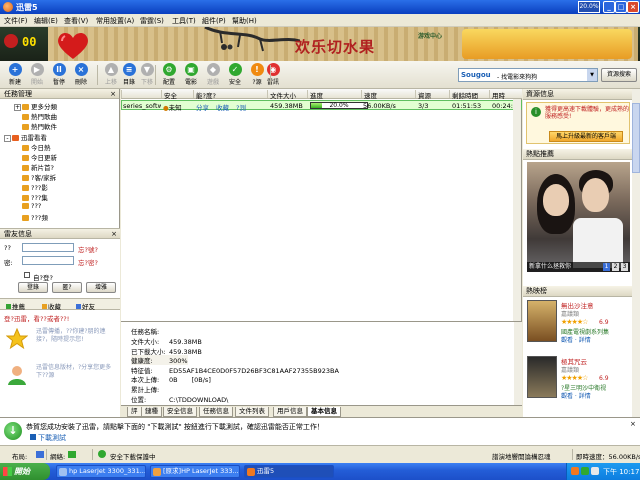 This screenshot has width=640, height=480. What do you see at coordinates (517, 210) in the screenshot?
I see `task-list-scrollbar` at bounding box center [517, 210].